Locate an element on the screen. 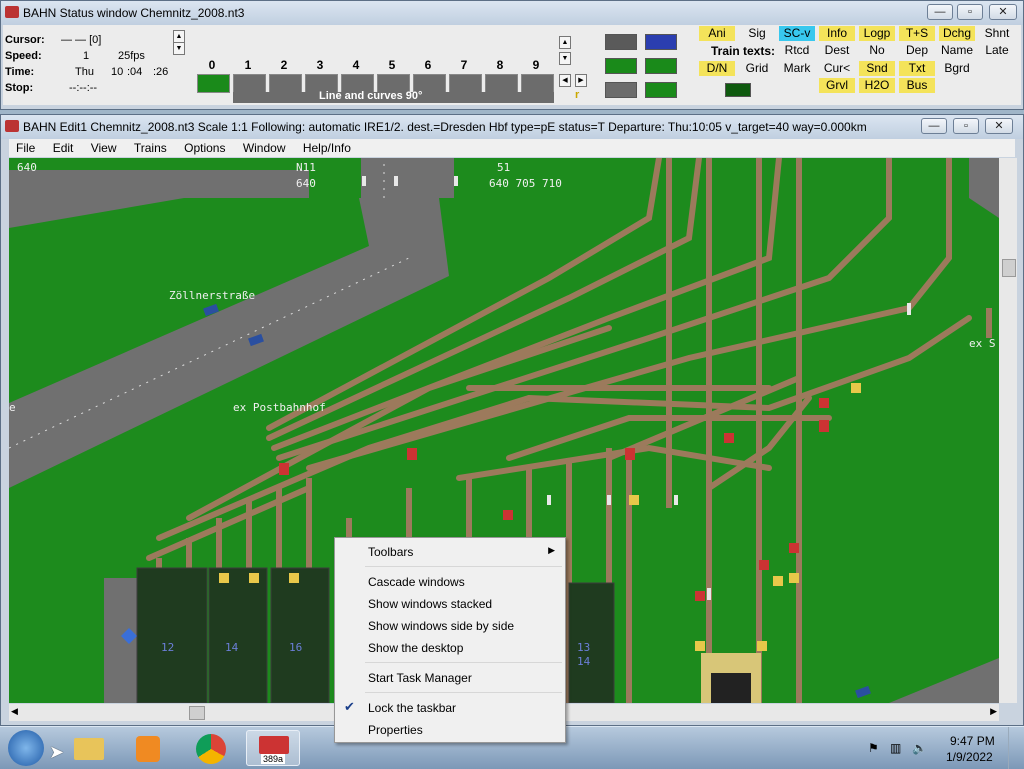  tile-slope is located at coordinates (661, 90).